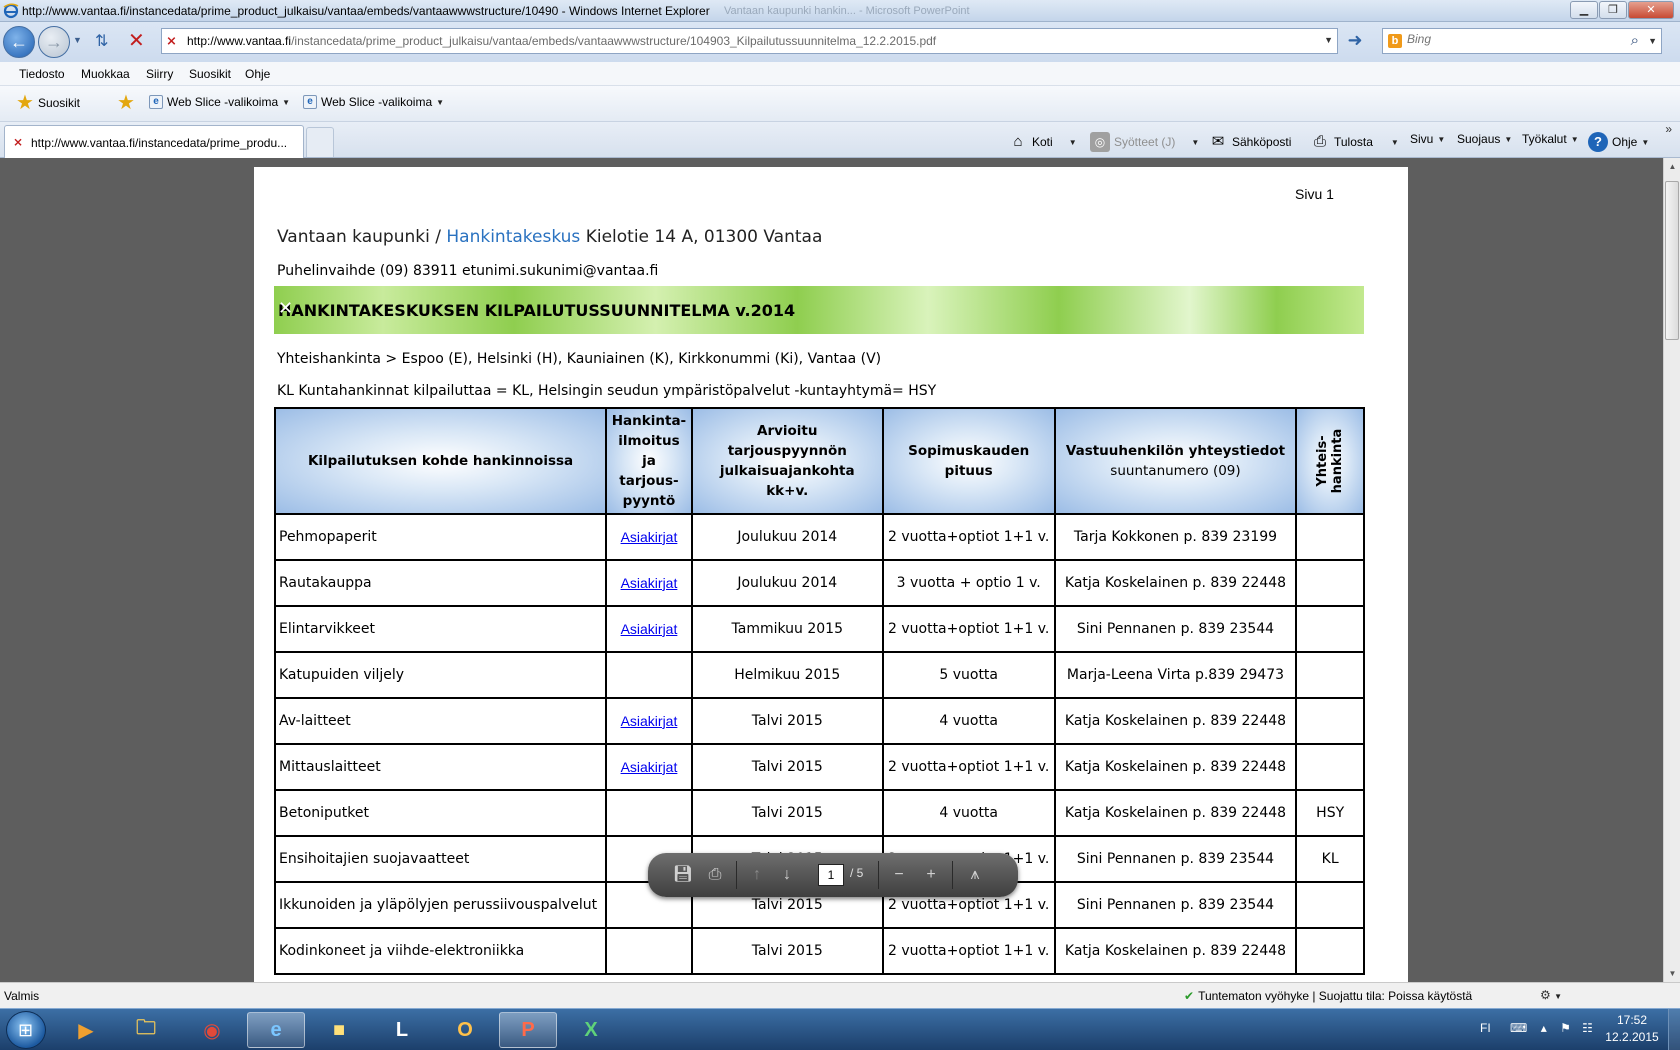  Describe the element at coordinates (787, 721) in the screenshot. I see `cell-publication-date: Talvi 2015` at that location.